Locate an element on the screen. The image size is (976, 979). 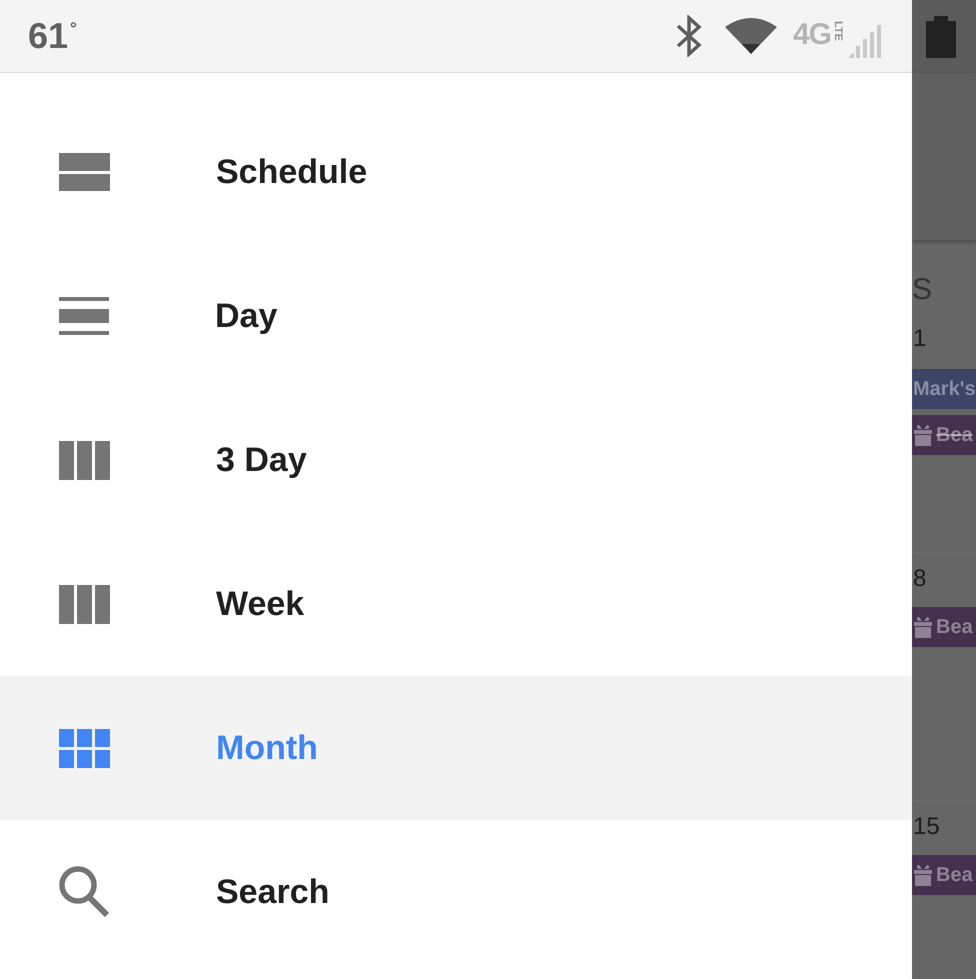
temperature-label: 61$^{°}$ is located at coordinates (52, 36).